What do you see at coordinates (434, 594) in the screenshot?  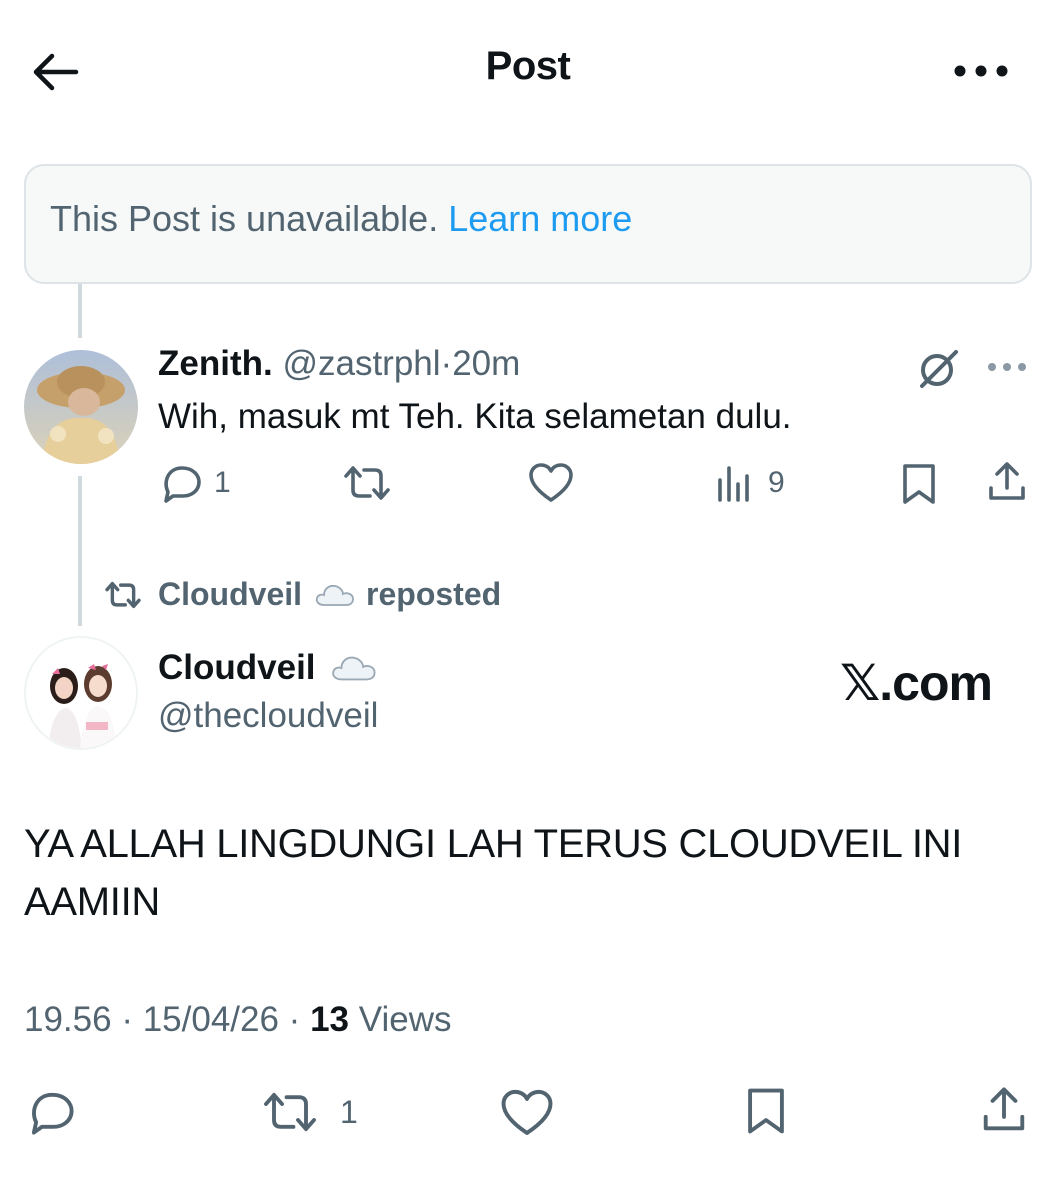 I see `repost-label: reposted` at bounding box center [434, 594].